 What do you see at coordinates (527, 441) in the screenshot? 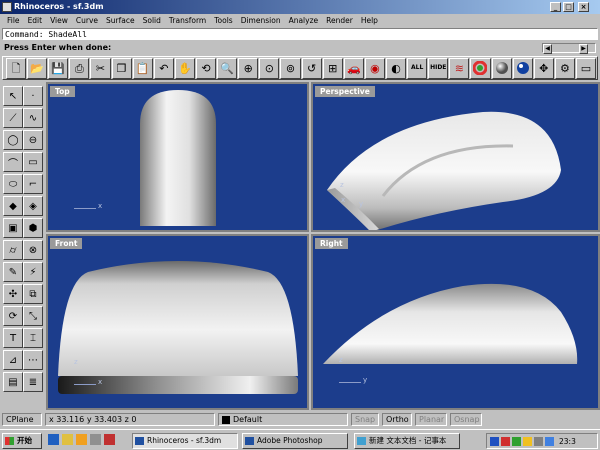
I see `tray-app-icon` at bounding box center [527, 441].